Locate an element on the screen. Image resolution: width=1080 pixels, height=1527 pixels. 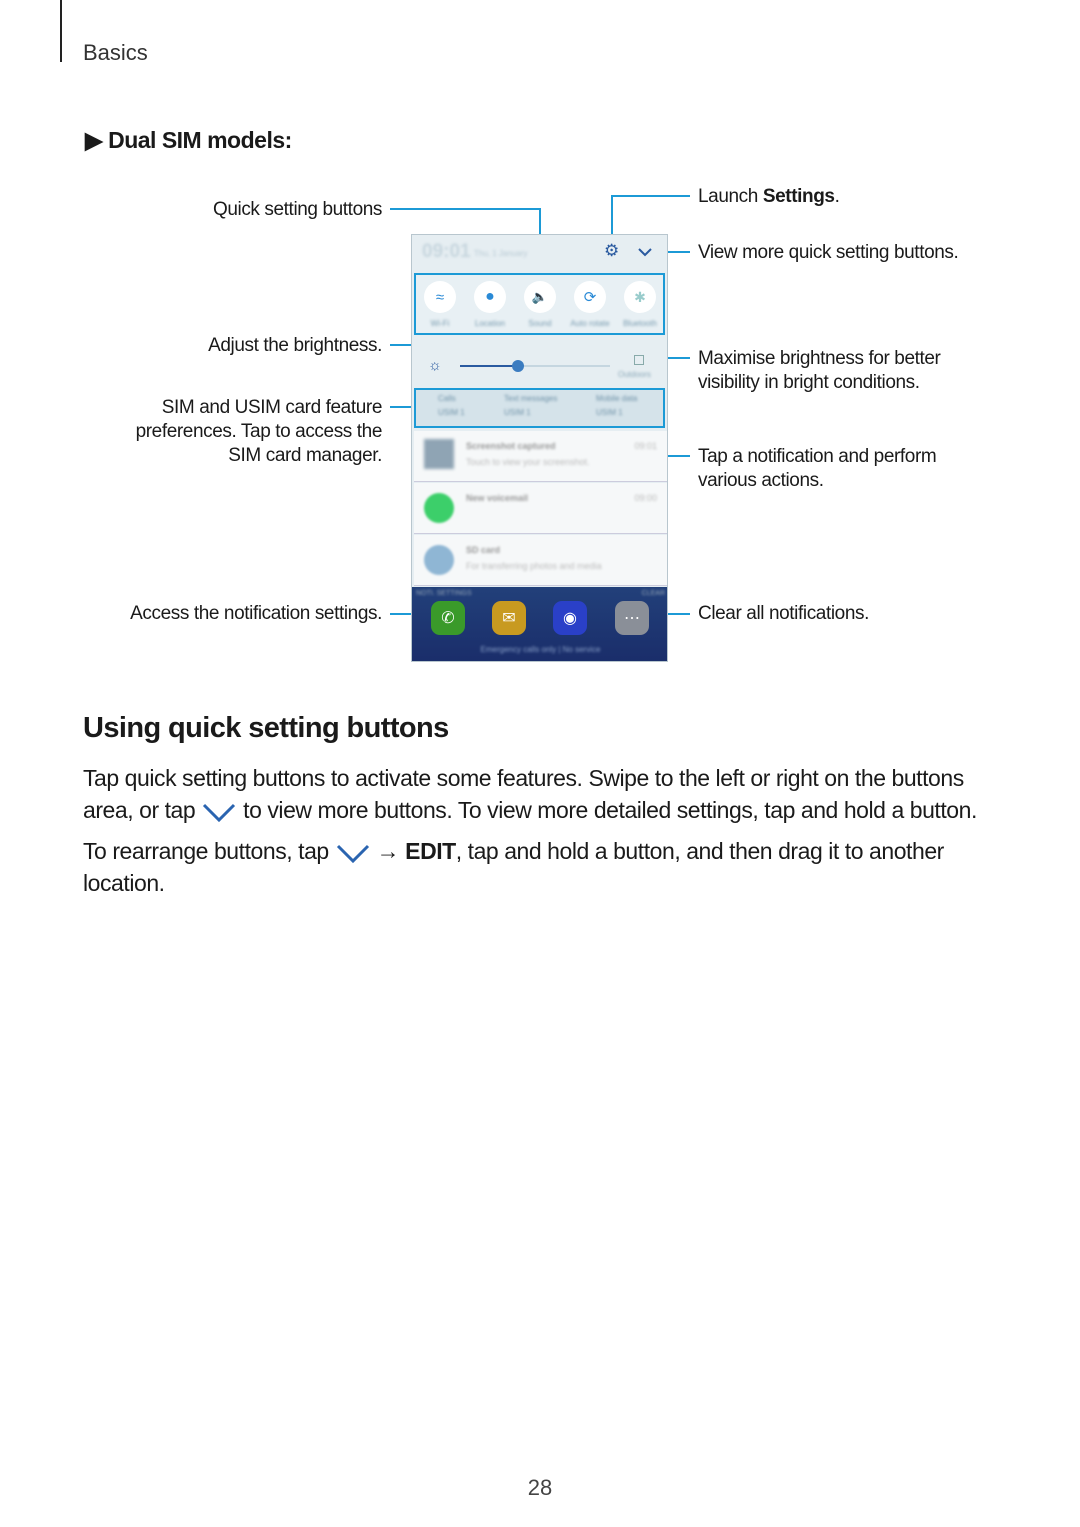
voicemail-icon is located at coordinates (439, 508).